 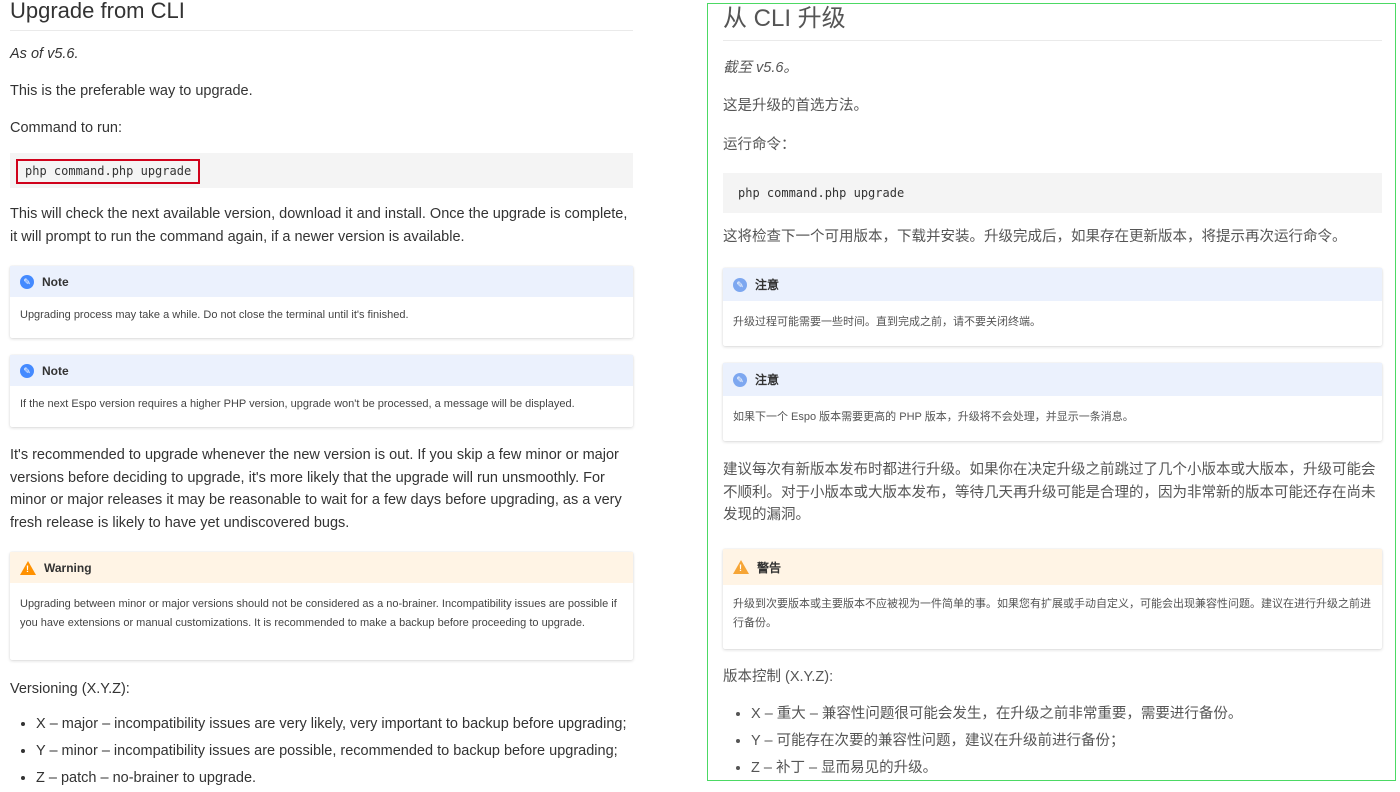 What do you see at coordinates (1066, 767) in the screenshot?
I see `list-item: Z – 补丁 – 显而易见的升级。` at bounding box center [1066, 767].